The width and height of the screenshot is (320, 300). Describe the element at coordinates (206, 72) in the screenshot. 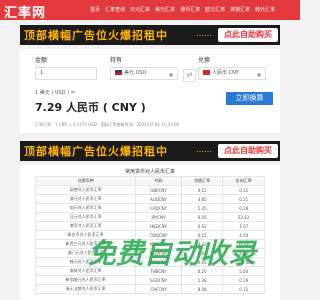

I see `cn-flag-icon` at that location.